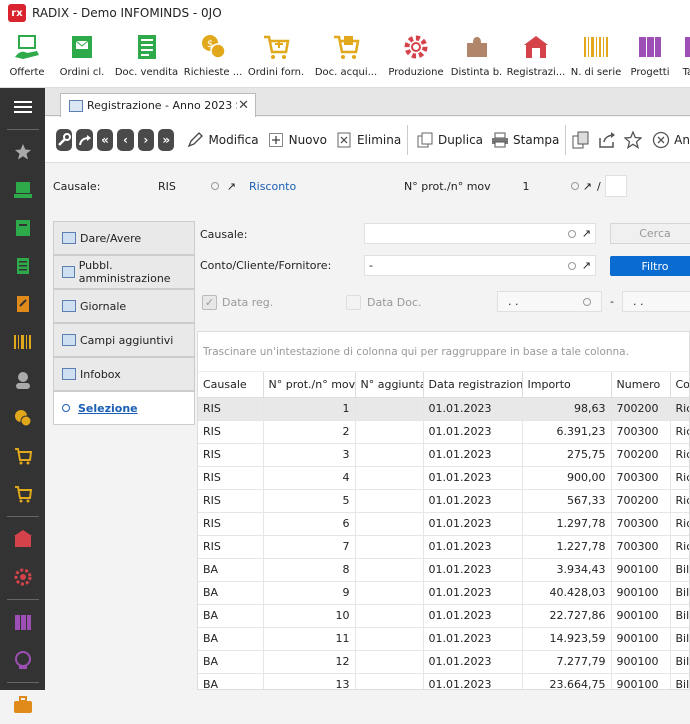  What do you see at coordinates (379, 139) in the screenshot?
I see `elimina-label: Elimina` at bounding box center [379, 139].